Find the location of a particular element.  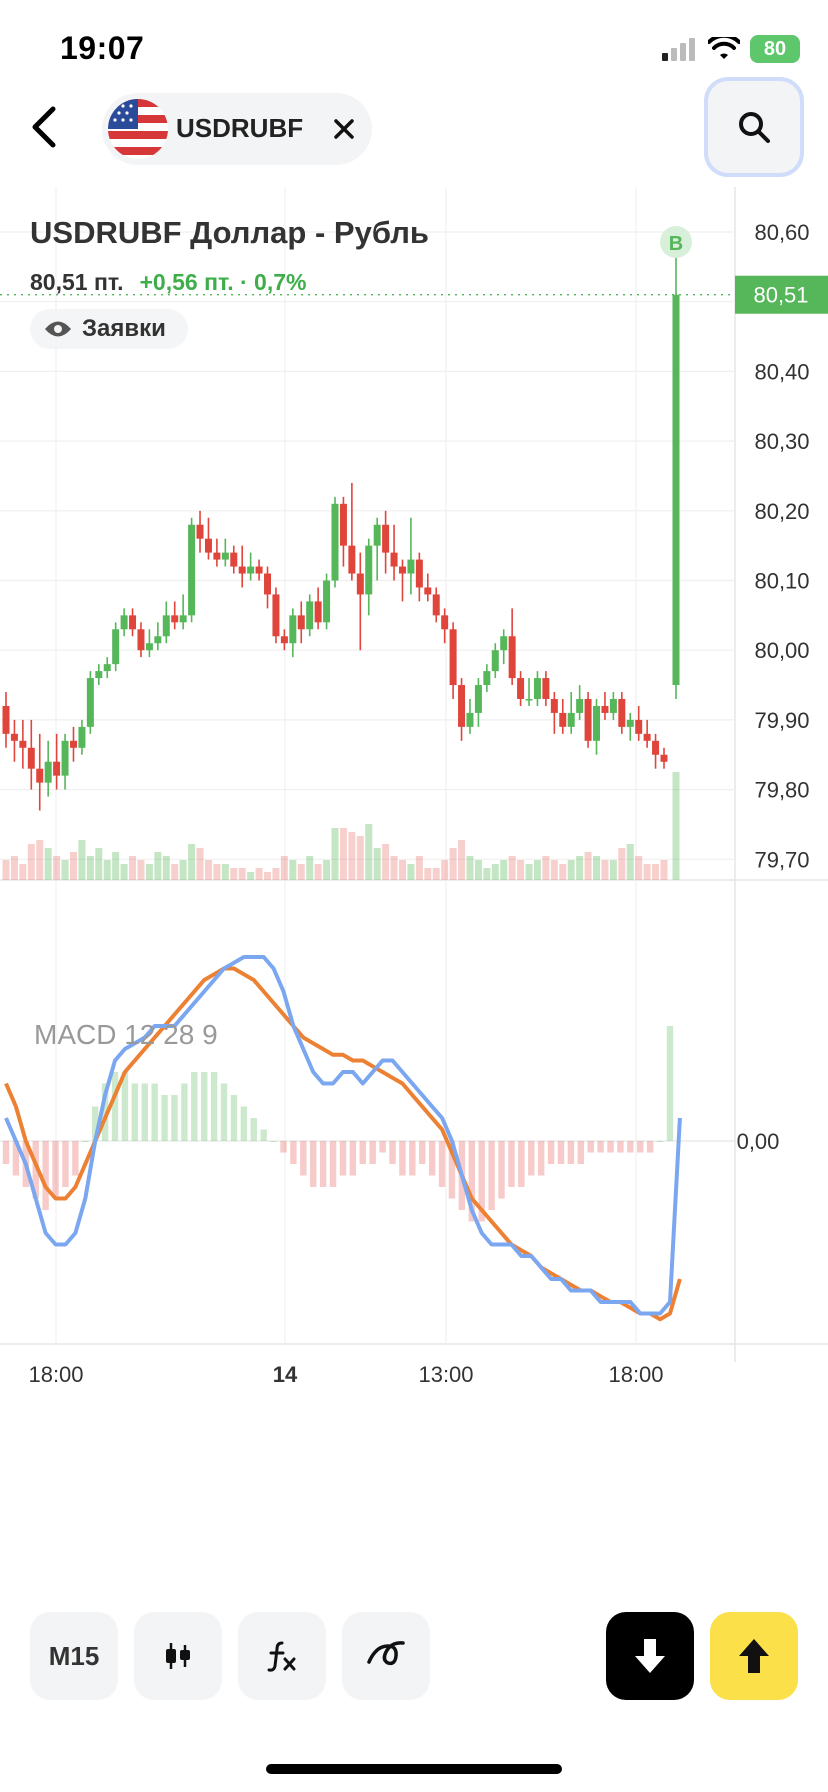

indicators-button is located at coordinates (282, 1656).